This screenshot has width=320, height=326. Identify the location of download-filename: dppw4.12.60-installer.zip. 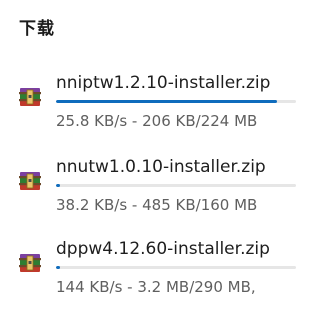
(163, 249).